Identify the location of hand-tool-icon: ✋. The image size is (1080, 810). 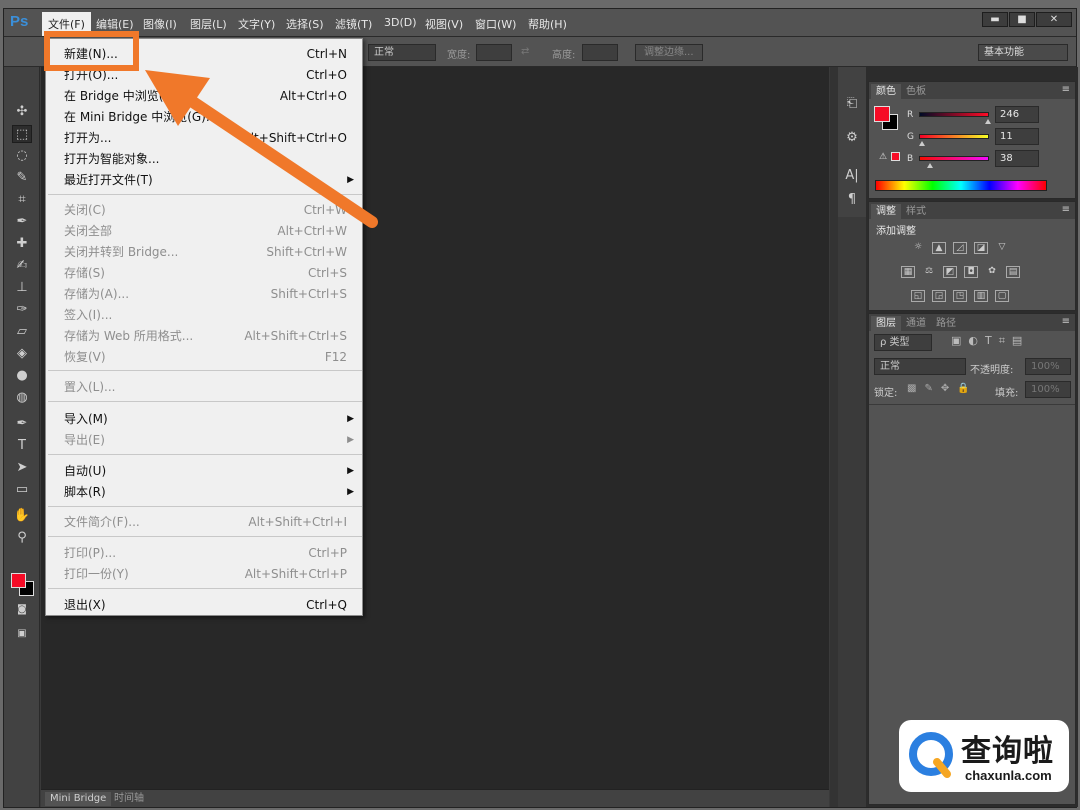
(22, 516).